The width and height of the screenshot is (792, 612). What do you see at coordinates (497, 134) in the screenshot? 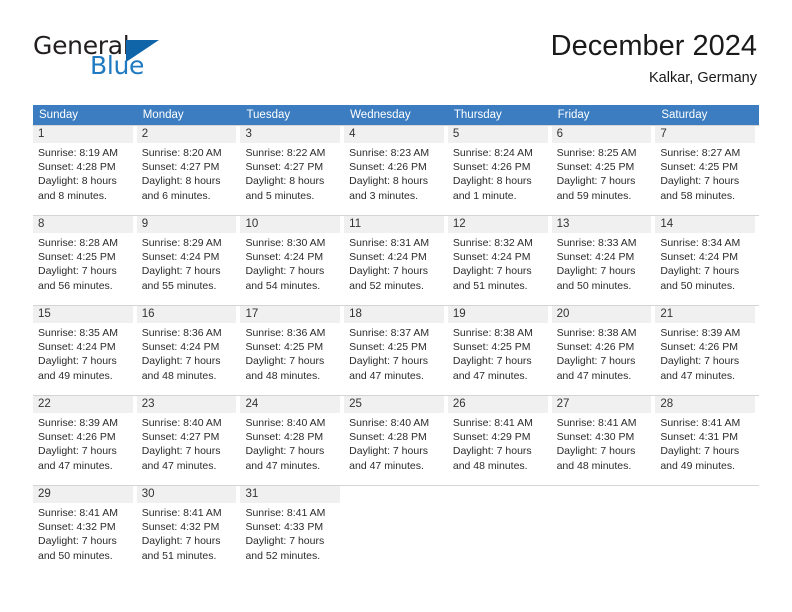
I see `day-number: 5` at bounding box center [497, 134].